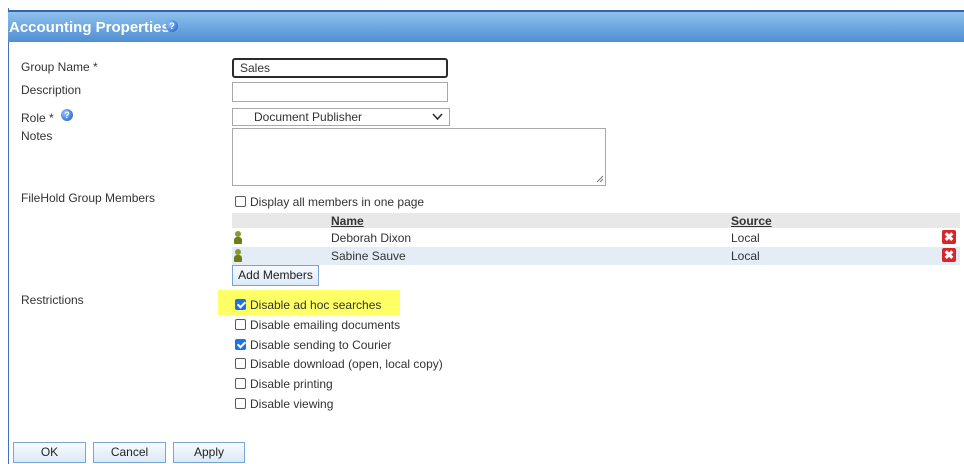  I want to click on column-header-name: Name, so click(347, 221).